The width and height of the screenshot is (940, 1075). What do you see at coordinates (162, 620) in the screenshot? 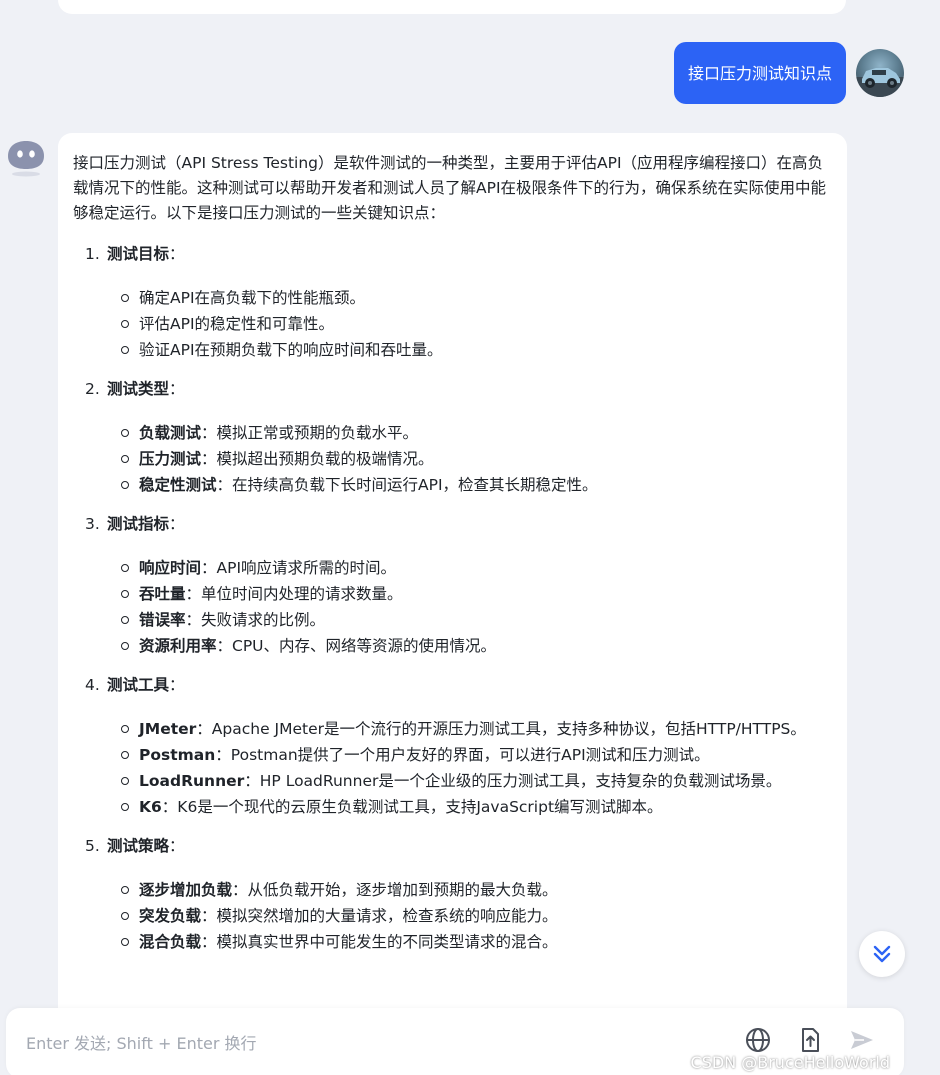
I see `bullet-term: 错误率` at bounding box center [162, 620].